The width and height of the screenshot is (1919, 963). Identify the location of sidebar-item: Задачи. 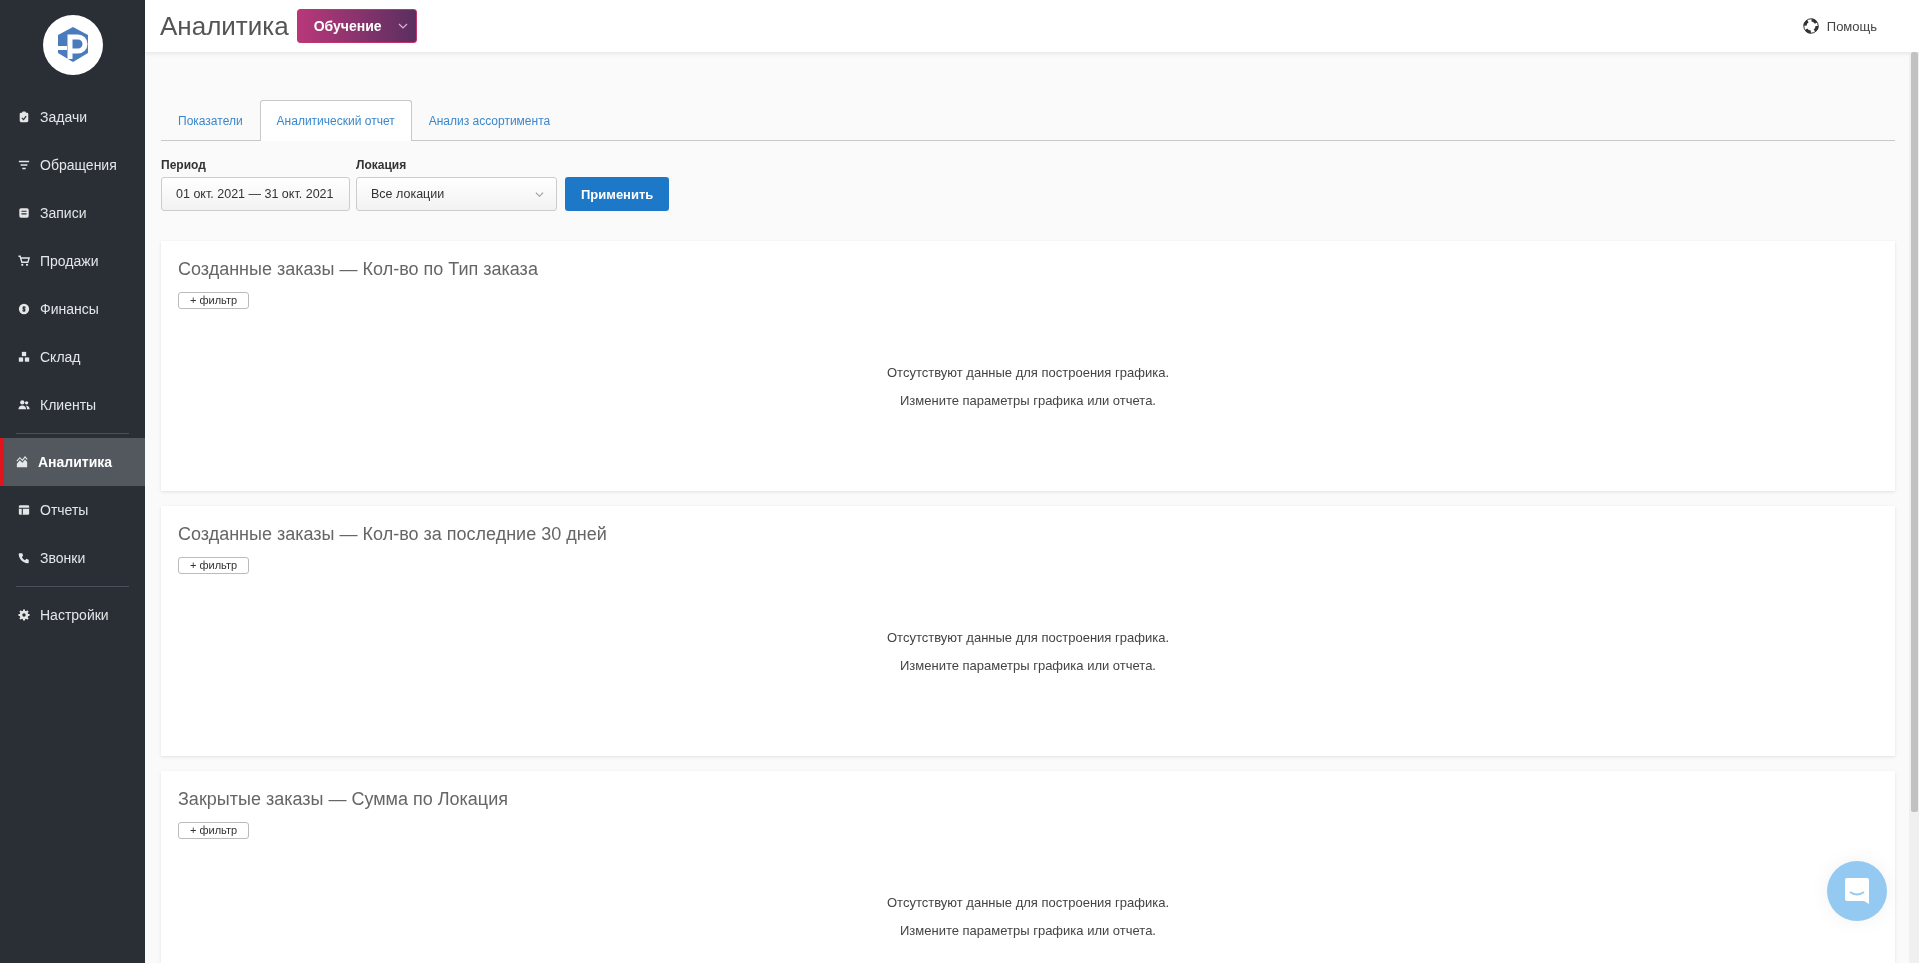
(72, 117).